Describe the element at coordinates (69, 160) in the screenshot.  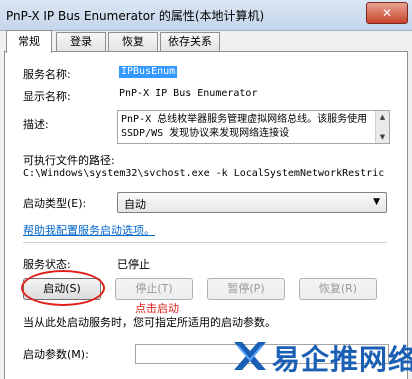
I see `path-label: 可执行文件的路径:` at that location.